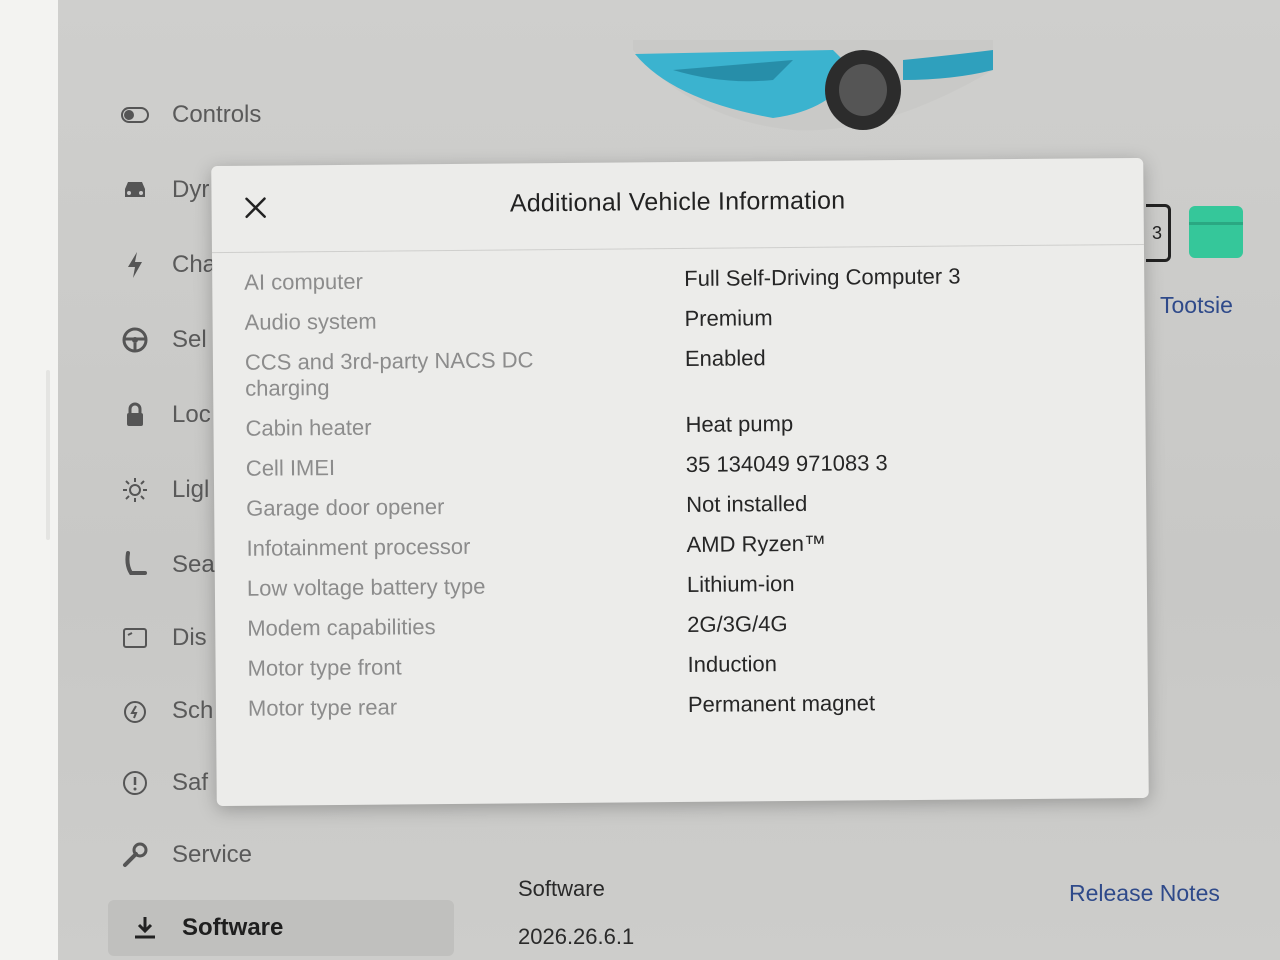 The height and width of the screenshot is (960, 1280). I want to click on info-key: Audio system, so click(310, 321).